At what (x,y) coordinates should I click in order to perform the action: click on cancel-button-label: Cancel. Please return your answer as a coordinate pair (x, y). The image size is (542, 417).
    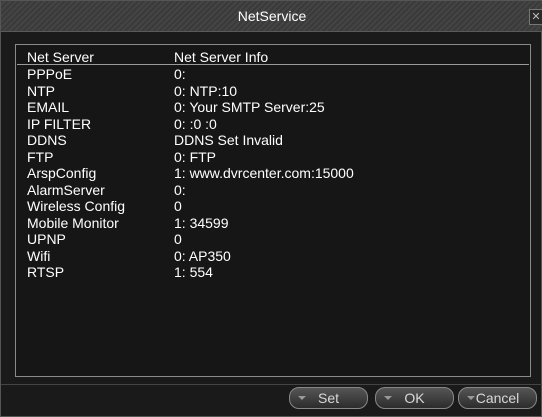
    Looking at the image, I should click on (497, 398).